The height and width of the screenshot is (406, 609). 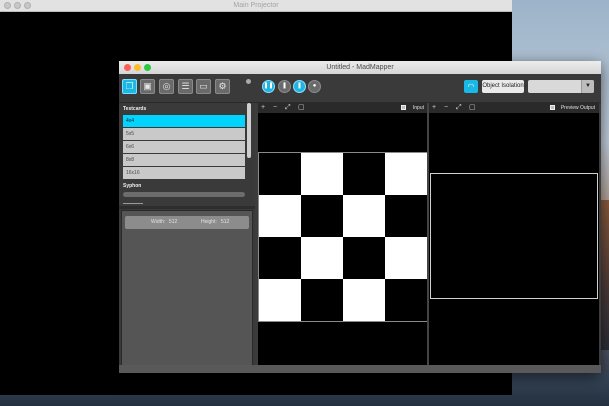 What do you see at coordinates (225, 222) in the screenshot?
I see `height-value: 512` at bounding box center [225, 222].